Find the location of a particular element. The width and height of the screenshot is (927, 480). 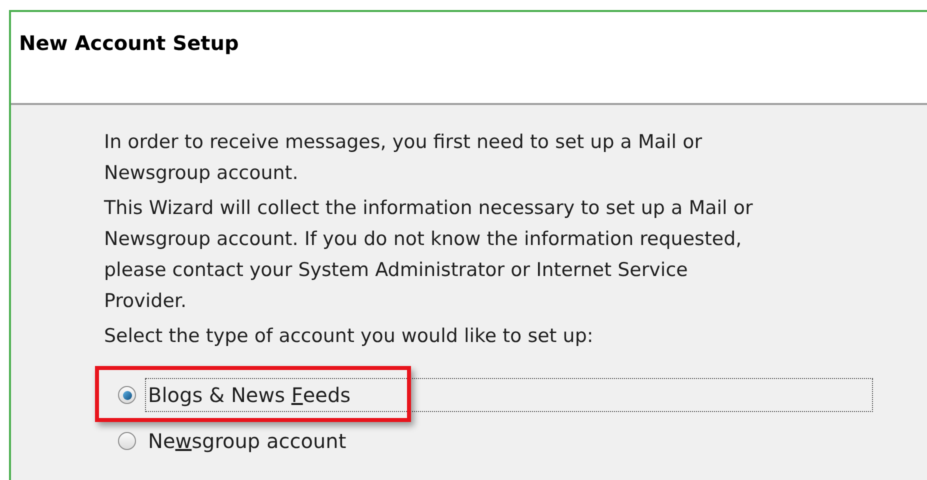

radio-label: Blogs & News Feeds is located at coordinates (509, 395).